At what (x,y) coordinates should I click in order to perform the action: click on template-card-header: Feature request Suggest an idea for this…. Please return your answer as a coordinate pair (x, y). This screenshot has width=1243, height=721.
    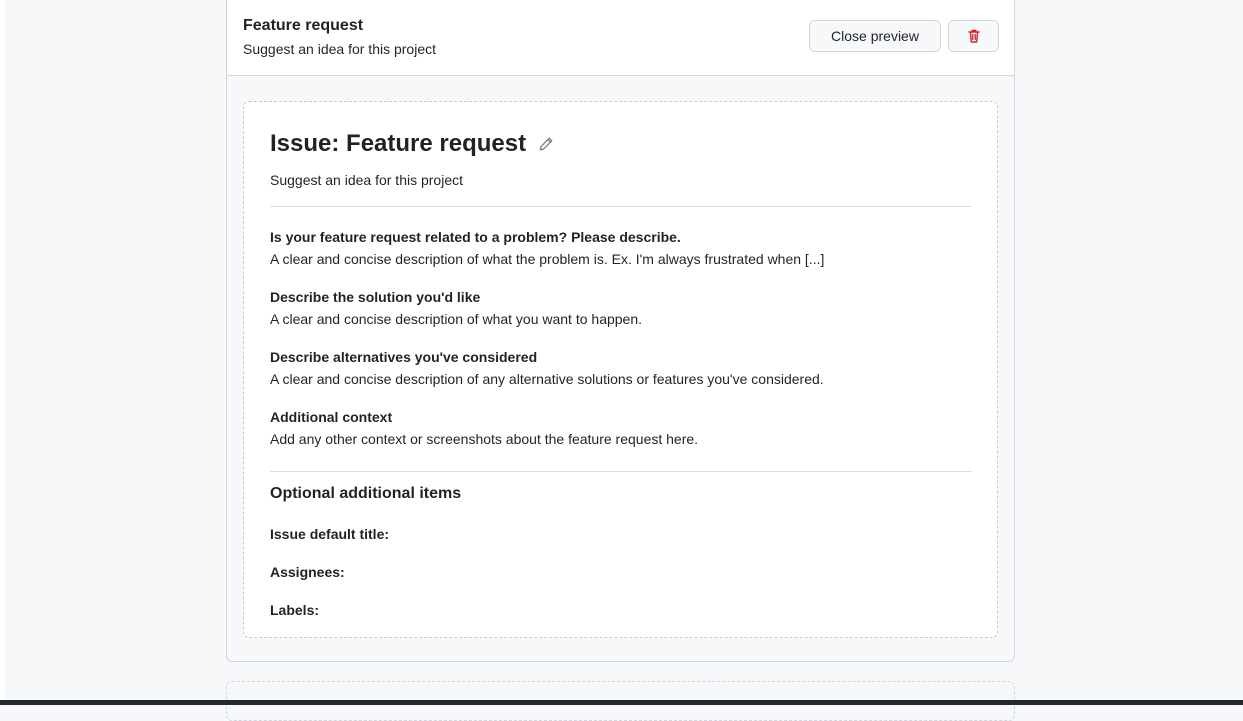
    Looking at the image, I should click on (620, 38).